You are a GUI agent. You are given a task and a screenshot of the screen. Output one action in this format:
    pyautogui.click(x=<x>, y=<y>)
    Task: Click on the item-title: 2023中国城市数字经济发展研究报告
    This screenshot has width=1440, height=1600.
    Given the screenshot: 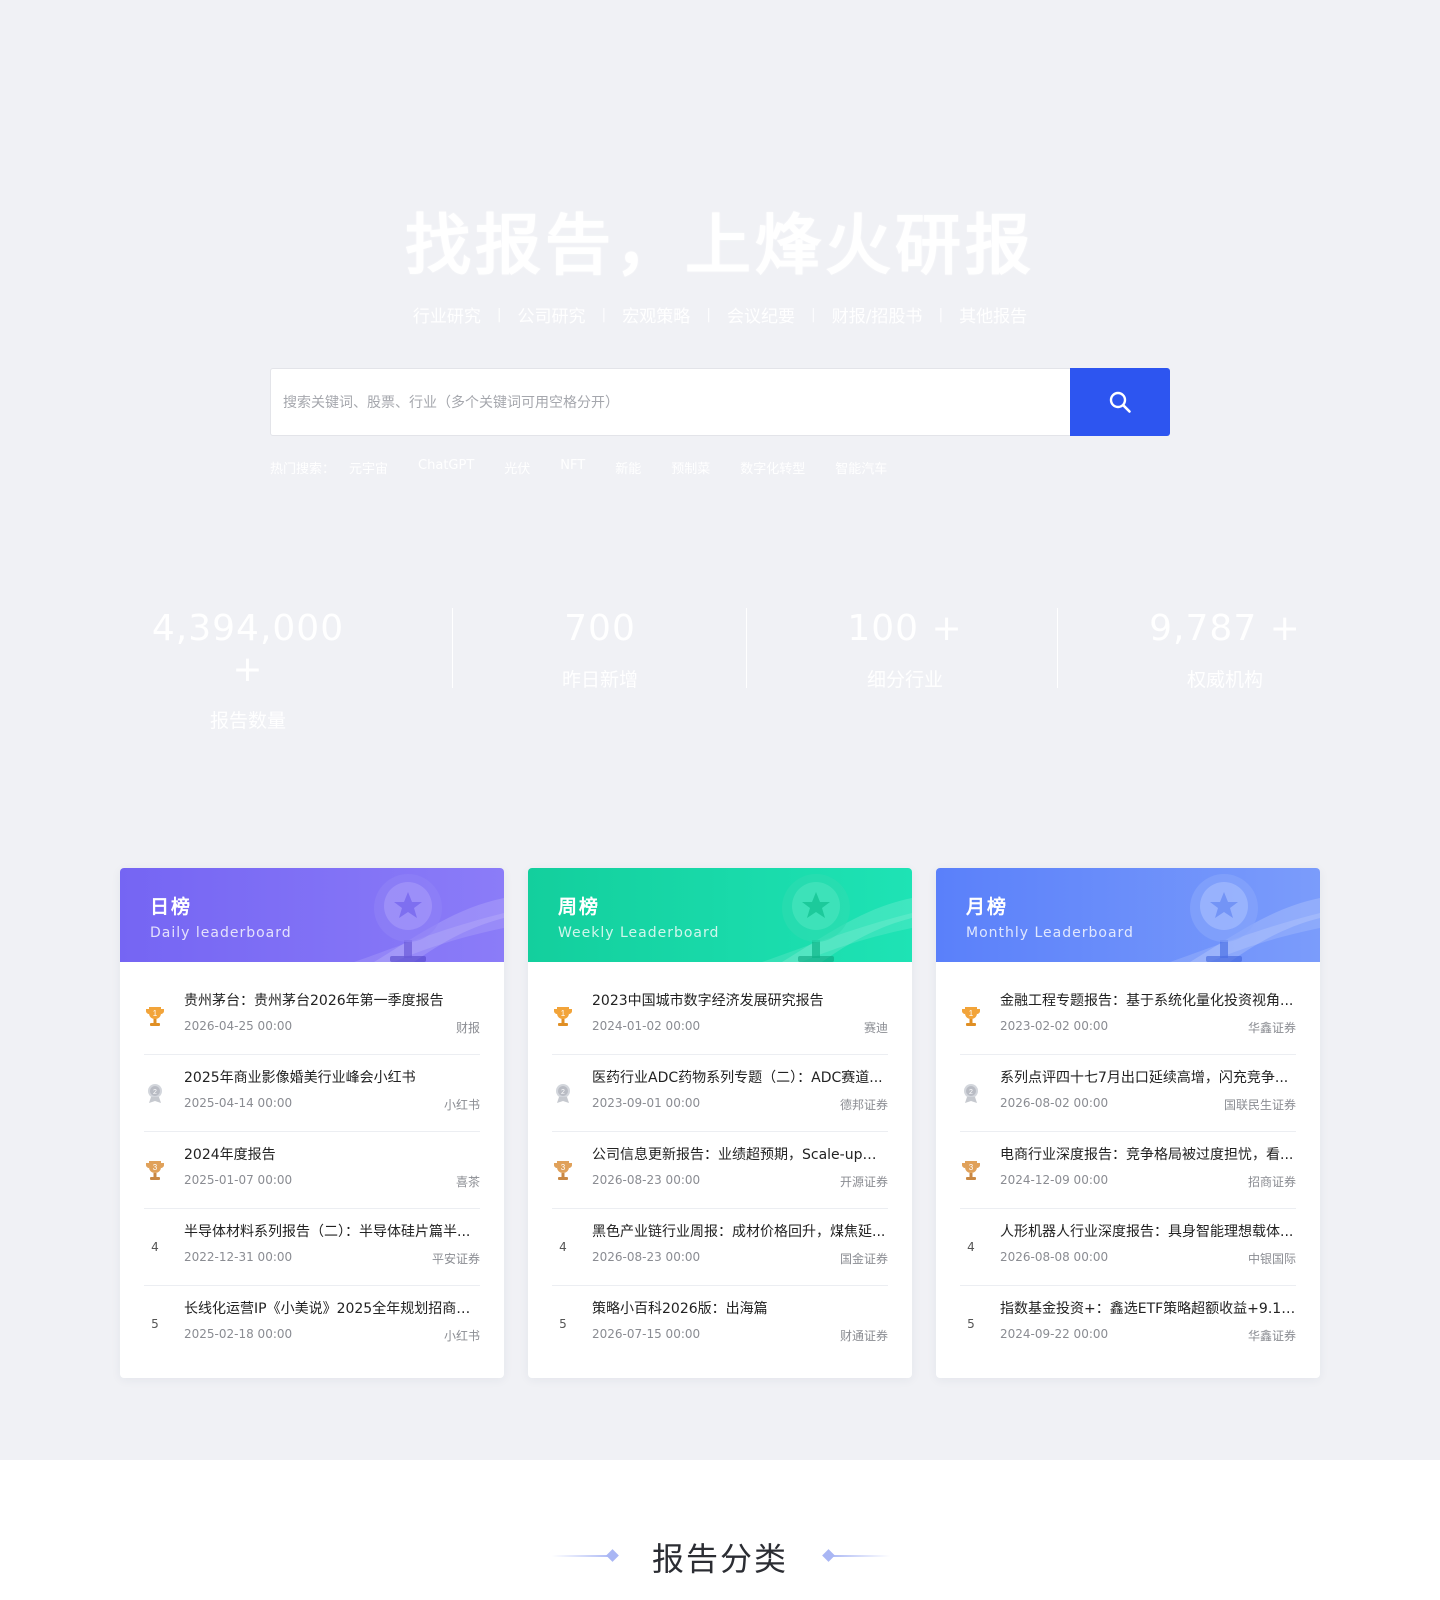 What is the action you would take?
    pyautogui.click(x=740, y=1000)
    